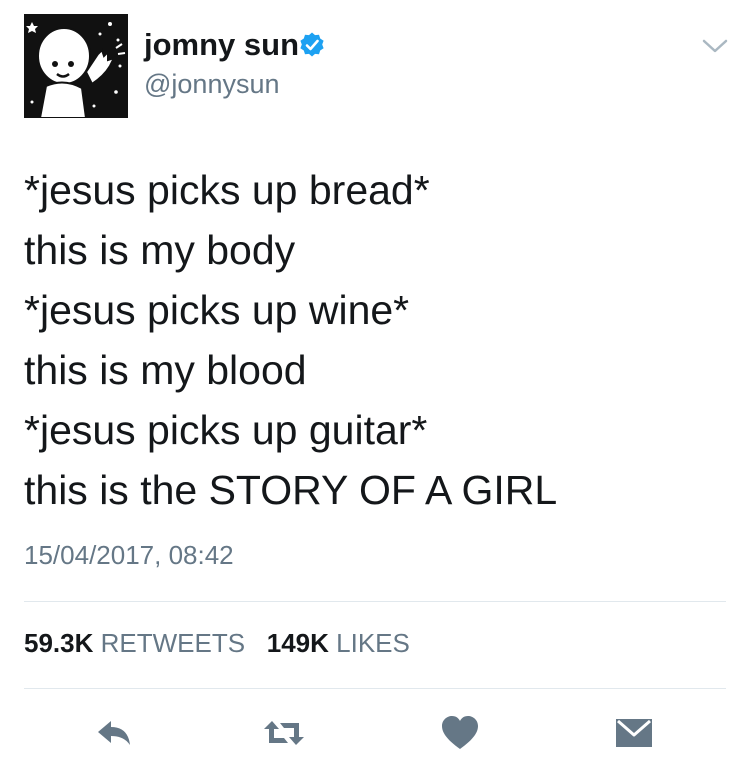 This screenshot has width=750, height=761. I want to click on tweet-line: this is my blood, so click(165, 370).